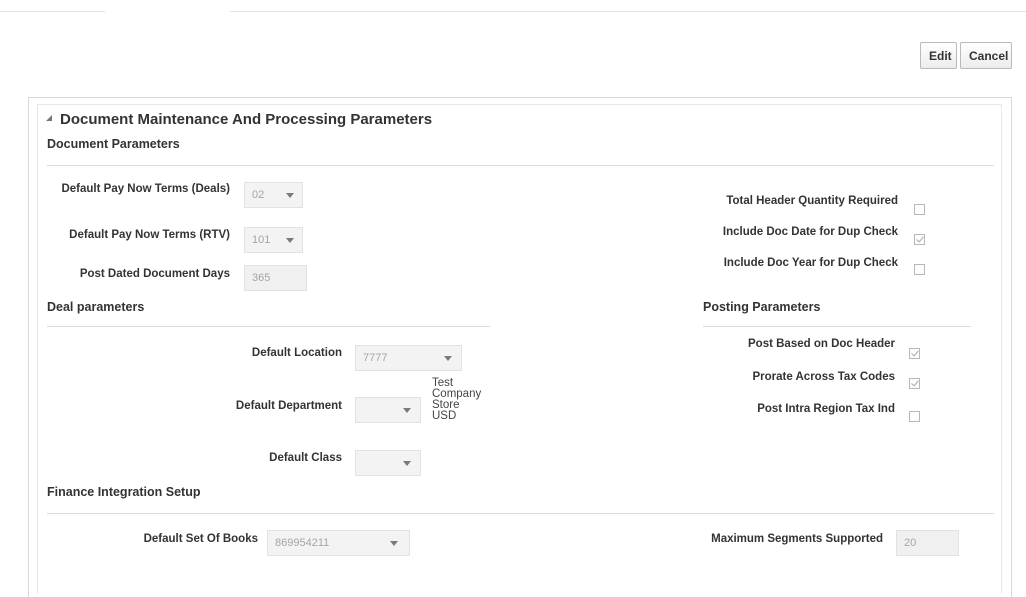 The height and width of the screenshot is (597, 1026). I want to click on label-post-based-on-doc-header: Post Based on Doc Header, so click(821, 344).